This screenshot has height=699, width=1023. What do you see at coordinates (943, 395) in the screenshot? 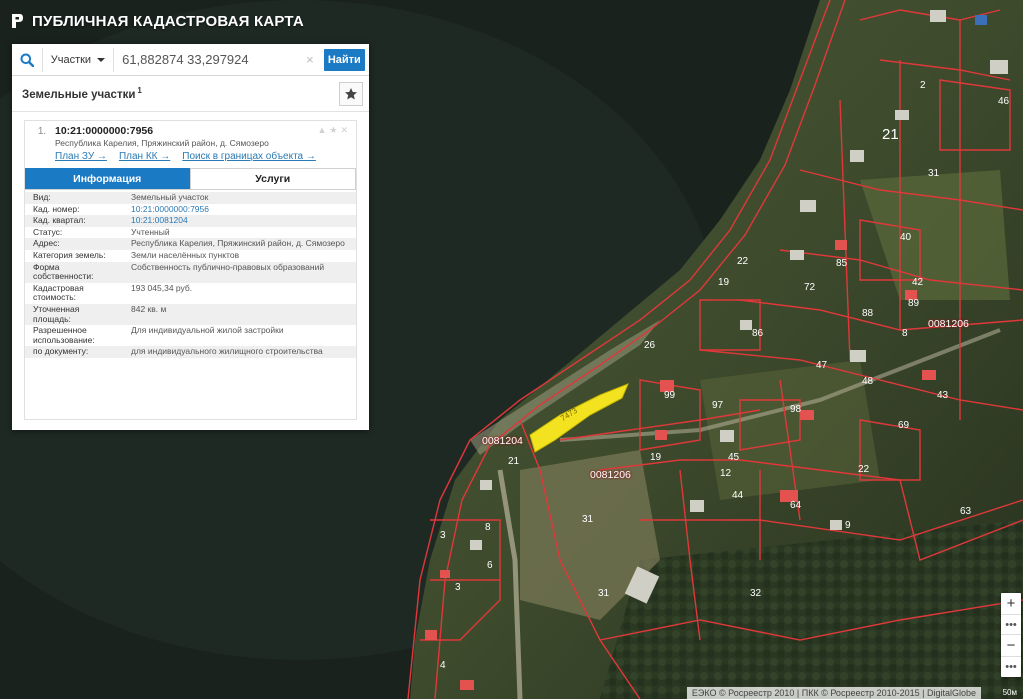
I see `parcel-number: 43` at bounding box center [943, 395].